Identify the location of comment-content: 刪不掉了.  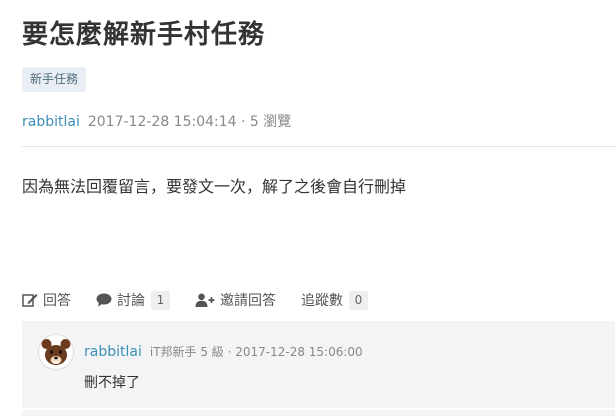
(112, 383).